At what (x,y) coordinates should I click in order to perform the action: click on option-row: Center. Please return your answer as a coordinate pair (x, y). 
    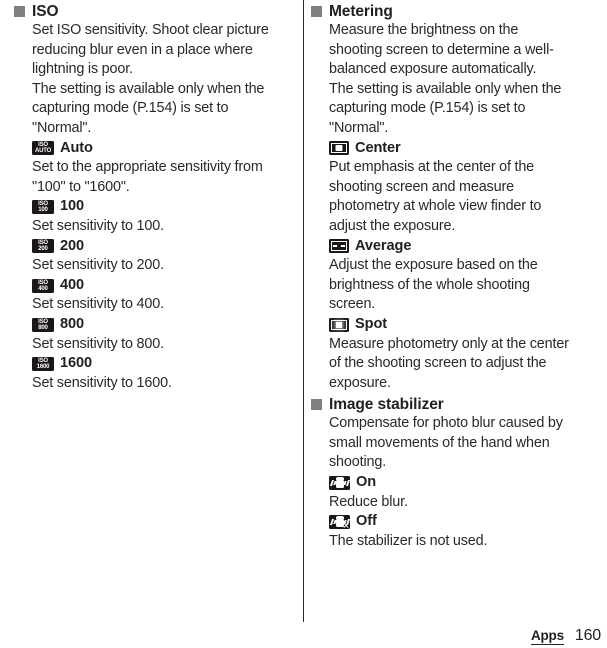
    Looking at the image, I should click on (441, 149).